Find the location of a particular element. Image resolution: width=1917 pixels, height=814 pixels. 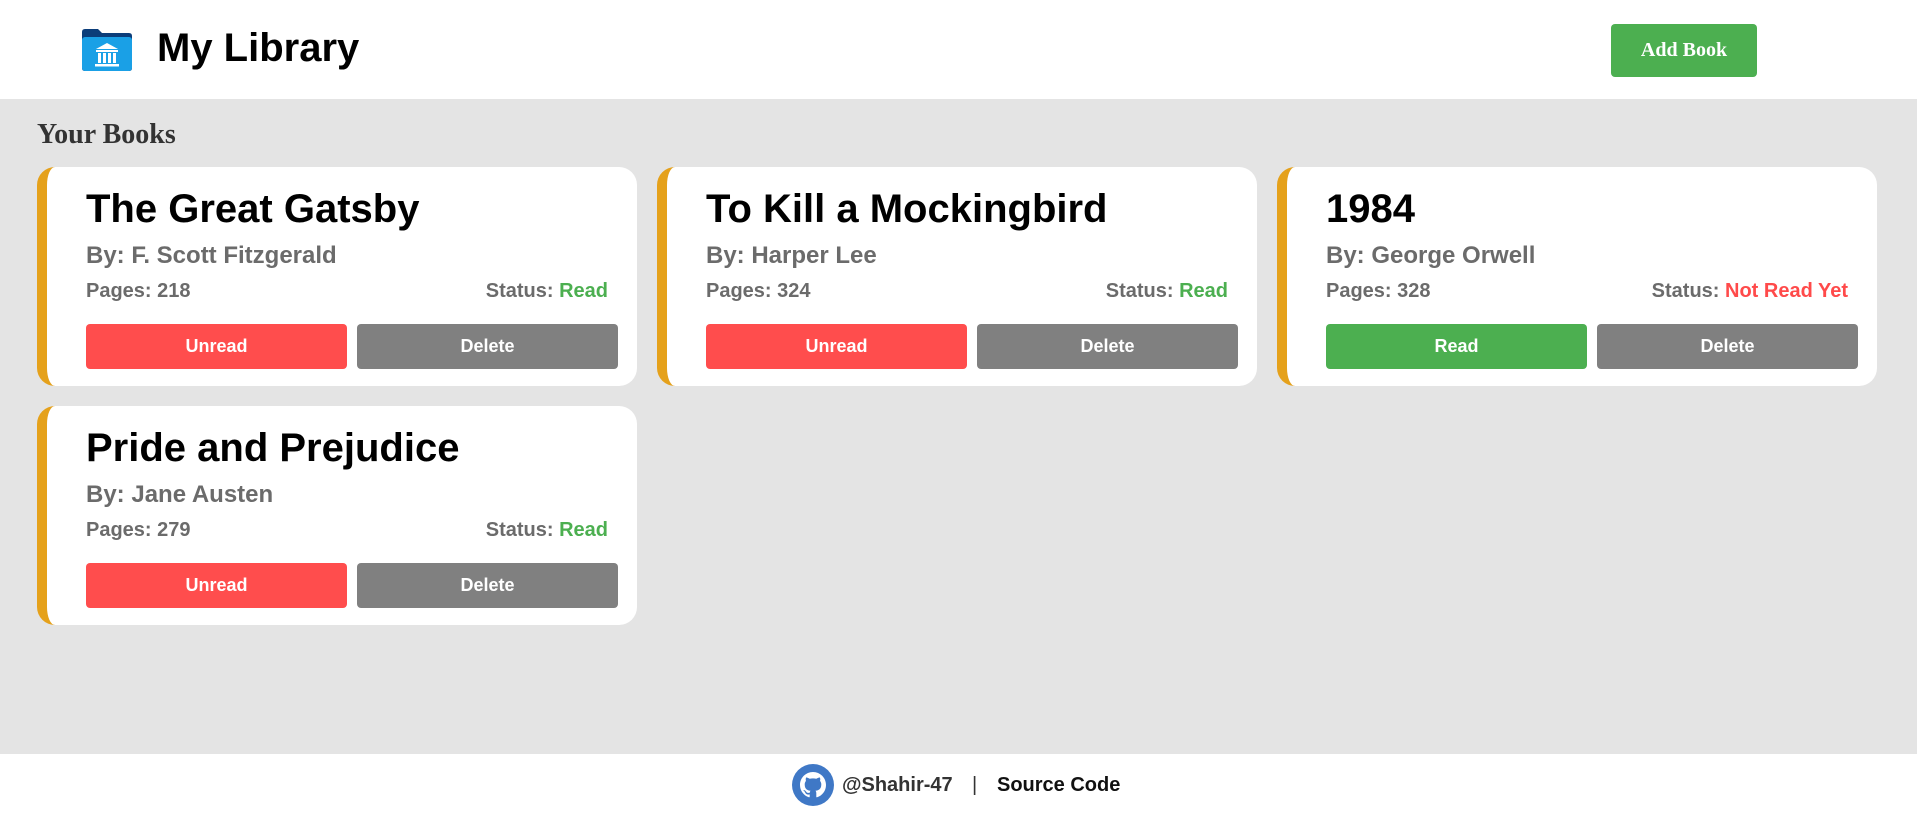

toggle-read-button: Read is located at coordinates (1456, 346).